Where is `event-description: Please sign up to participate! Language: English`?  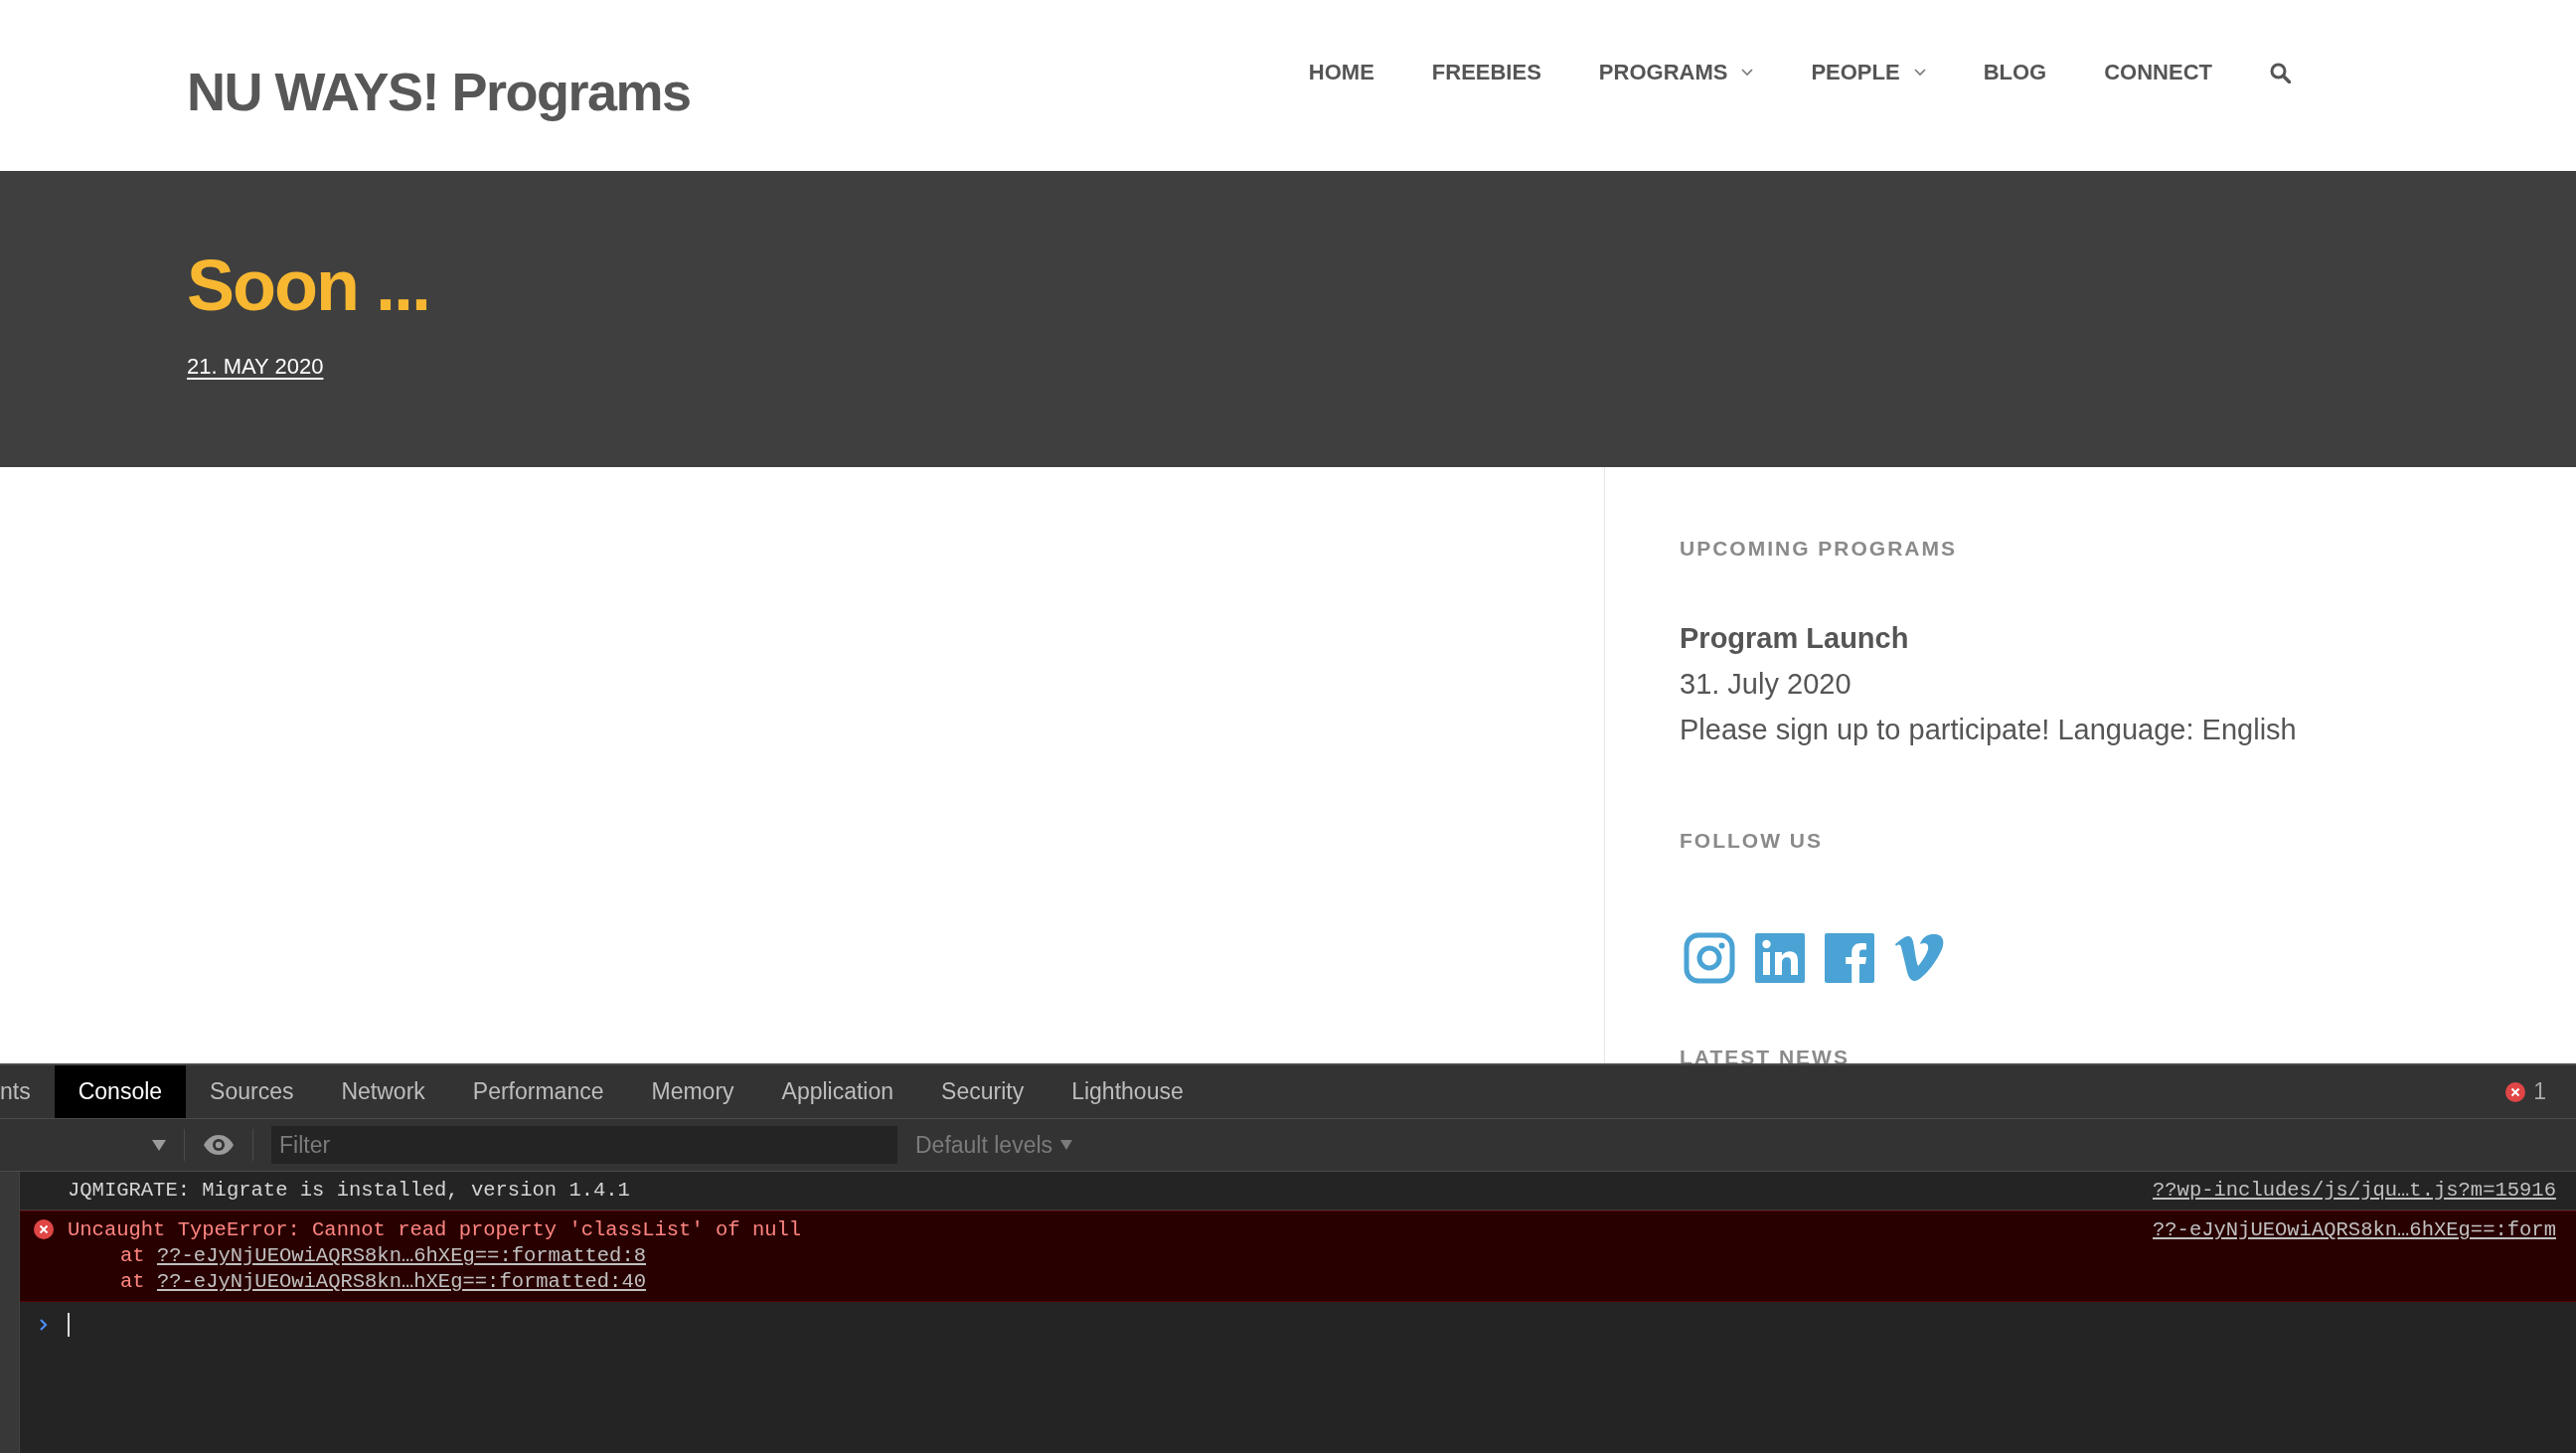 event-description: Please sign up to participate! Language: English is located at coordinates (1988, 730).